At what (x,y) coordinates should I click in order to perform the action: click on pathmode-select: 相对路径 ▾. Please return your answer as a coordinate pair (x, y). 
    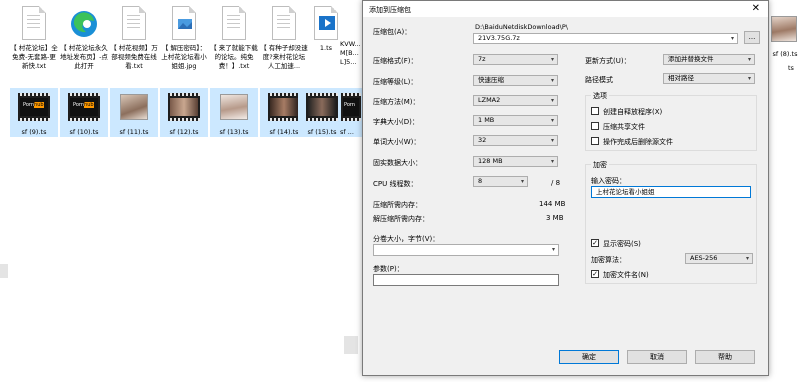
    Looking at the image, I should click on (709, 78).